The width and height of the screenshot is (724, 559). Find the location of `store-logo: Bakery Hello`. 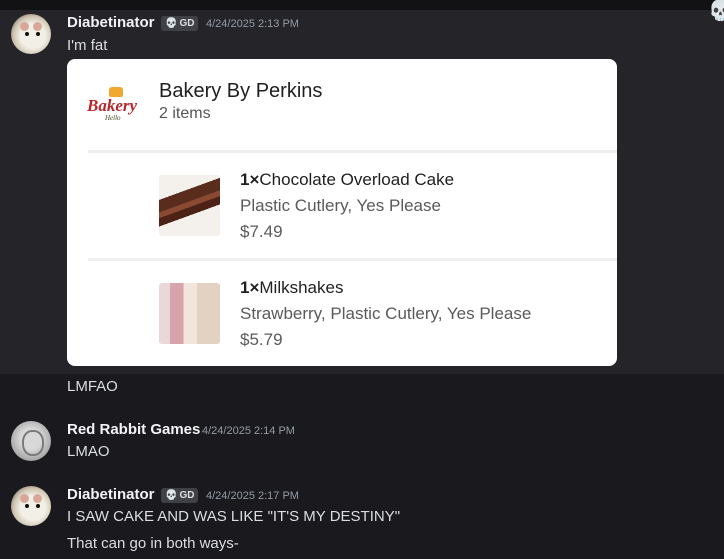

store-logo: Bakery Hello is located at coordinates (115, 104).